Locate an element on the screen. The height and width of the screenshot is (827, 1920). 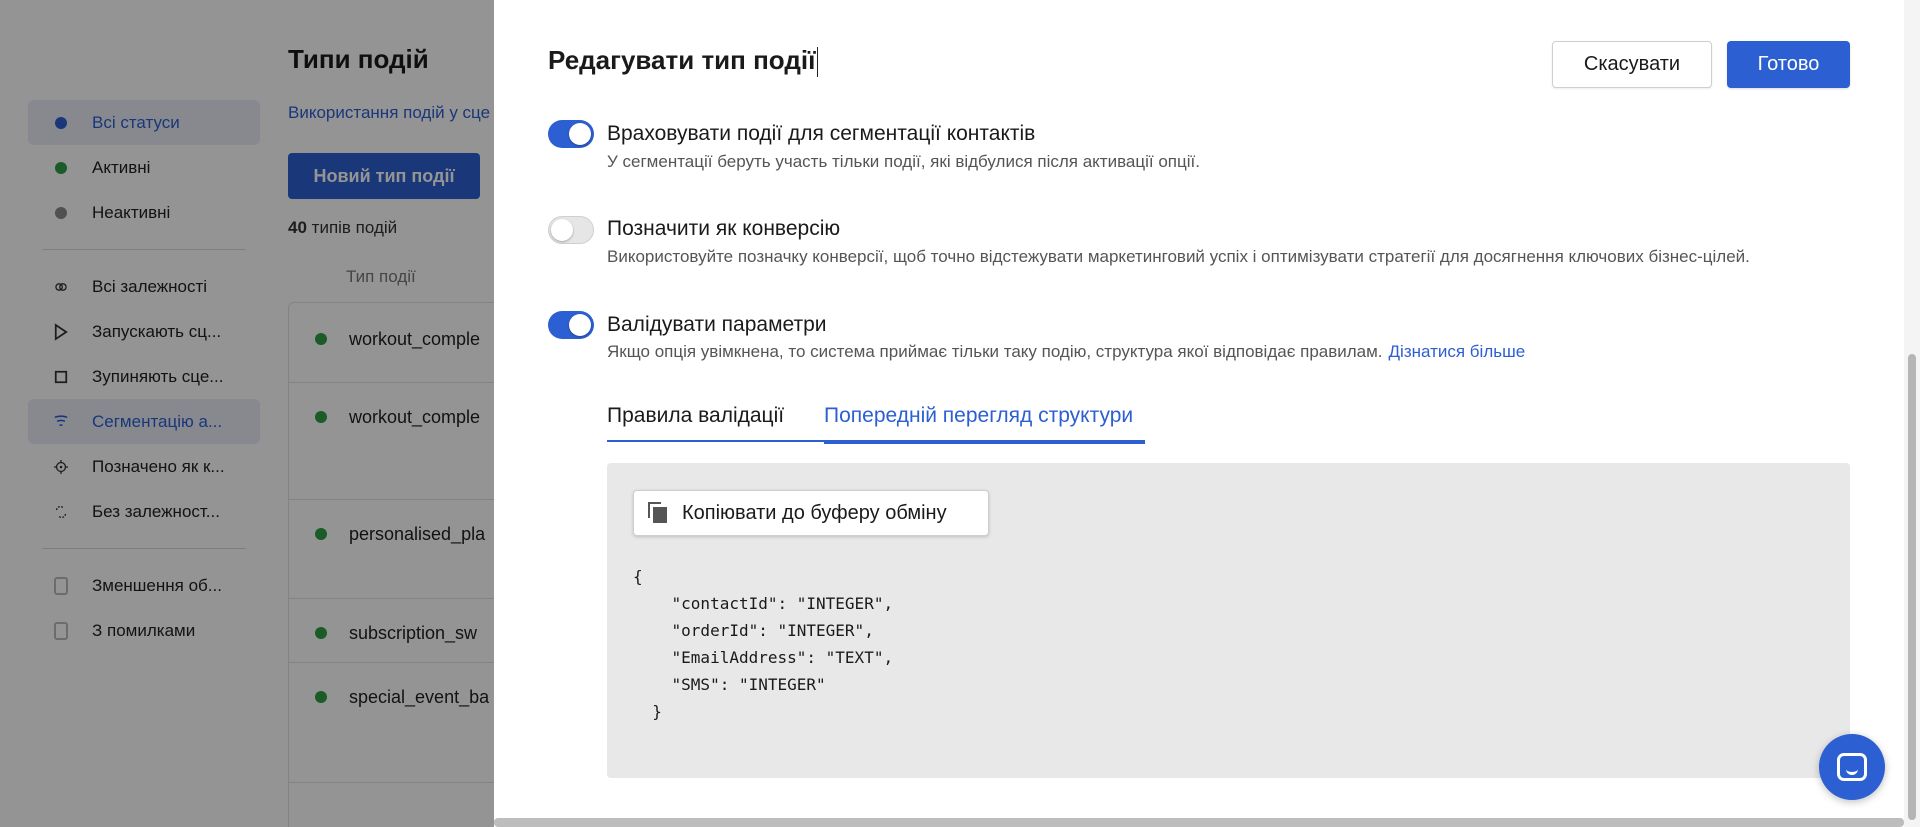
copy-to-clipboard-button: Копіювати до буферу обміну is located at coordinates (811, 513).